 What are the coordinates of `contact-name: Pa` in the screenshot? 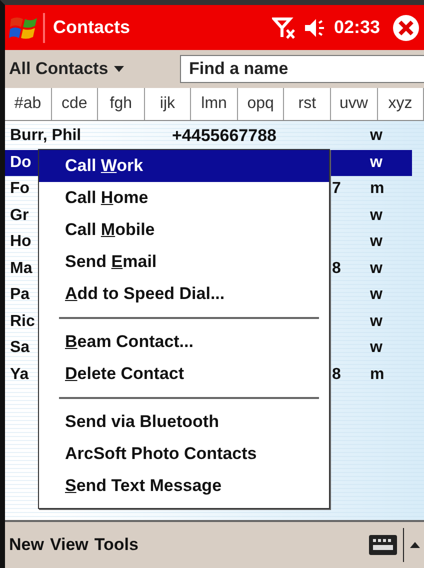 It's located at (20, 295).